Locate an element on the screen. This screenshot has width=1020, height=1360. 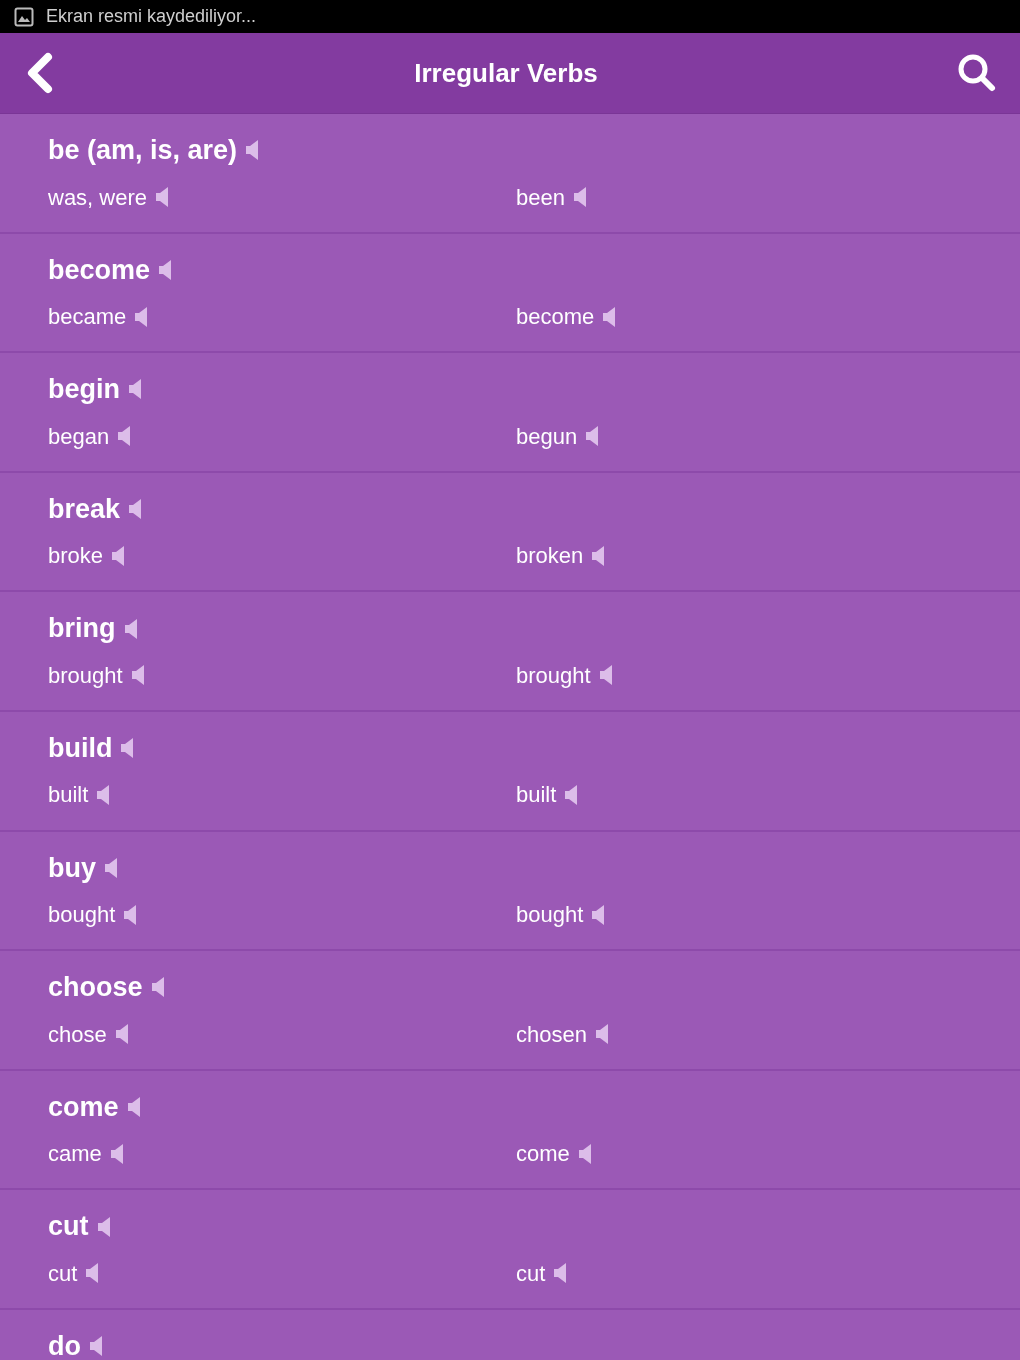
past-form: began is located at coordinates (79, 436).